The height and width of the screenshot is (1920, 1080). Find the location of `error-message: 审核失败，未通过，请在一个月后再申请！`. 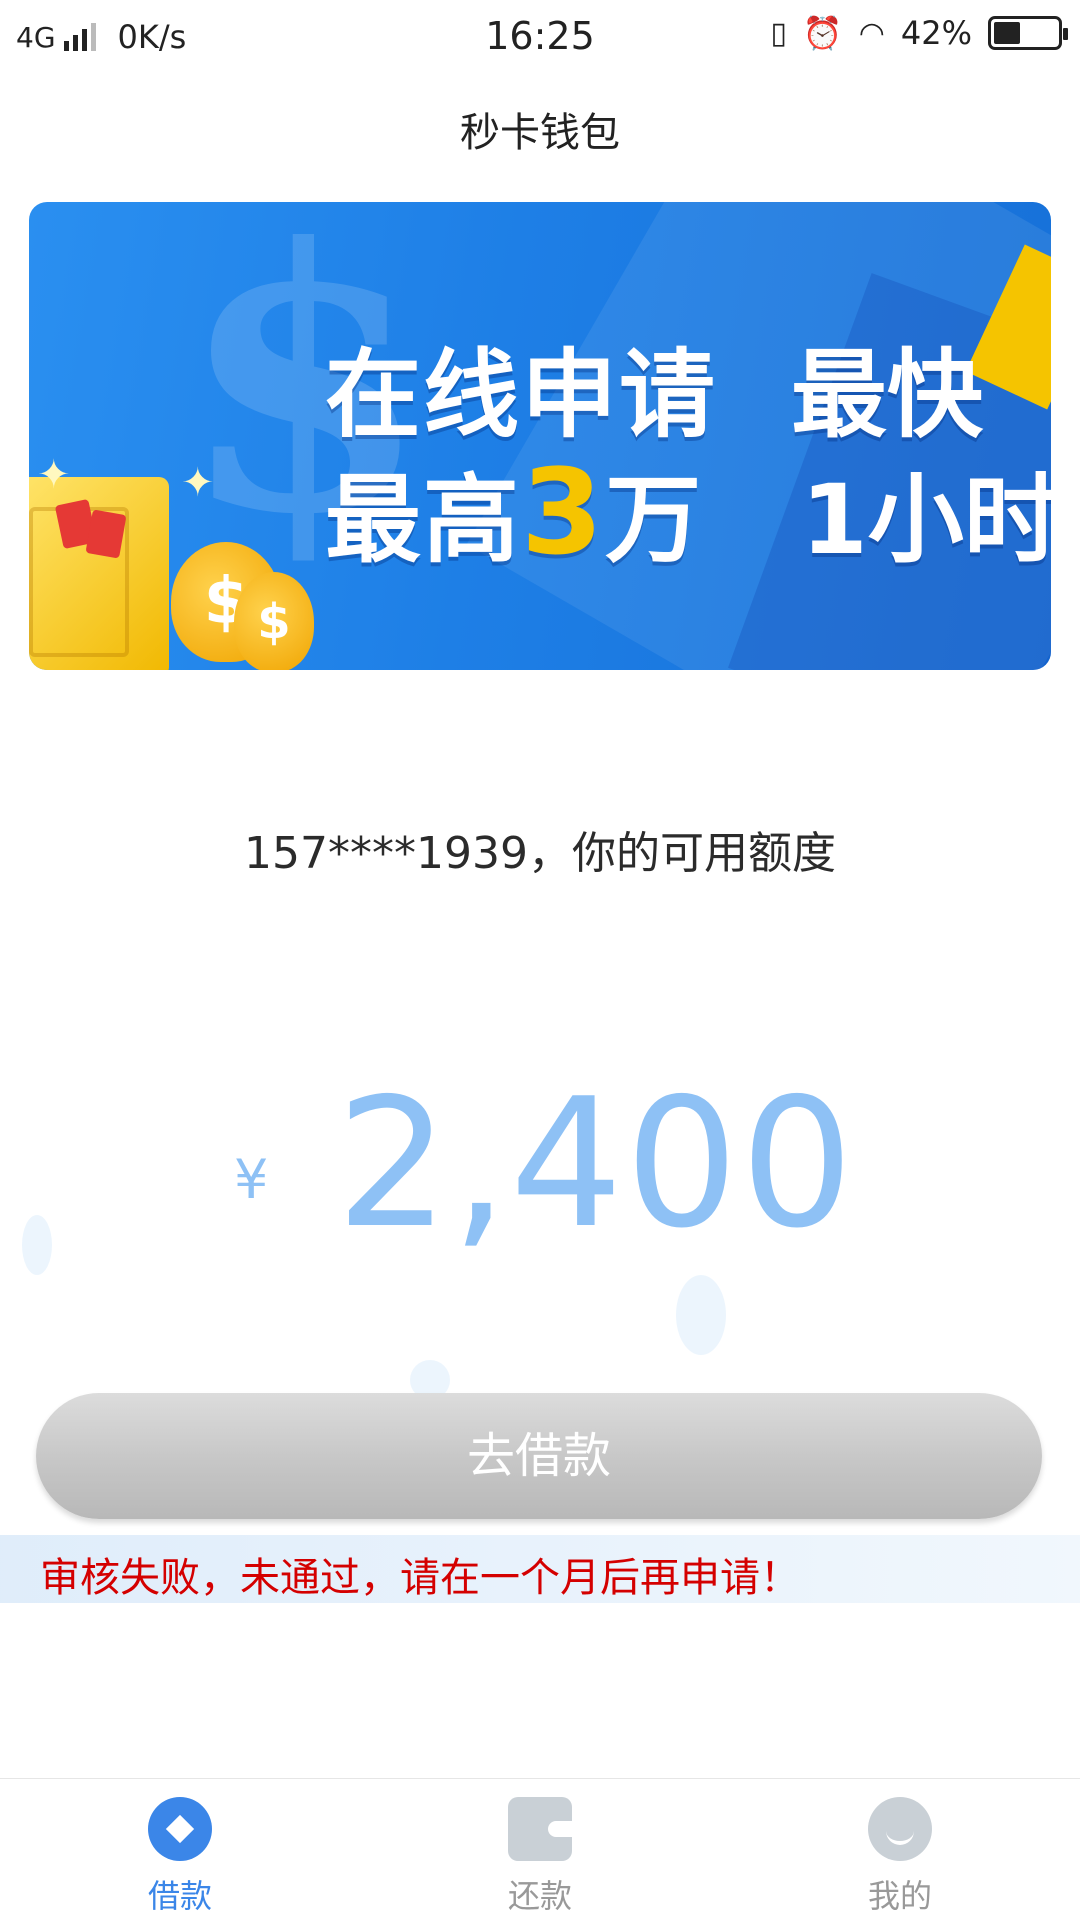

error-message: 审核失败，未通过，请在一个月后再申请！ is located at coordinates (420, 1578).